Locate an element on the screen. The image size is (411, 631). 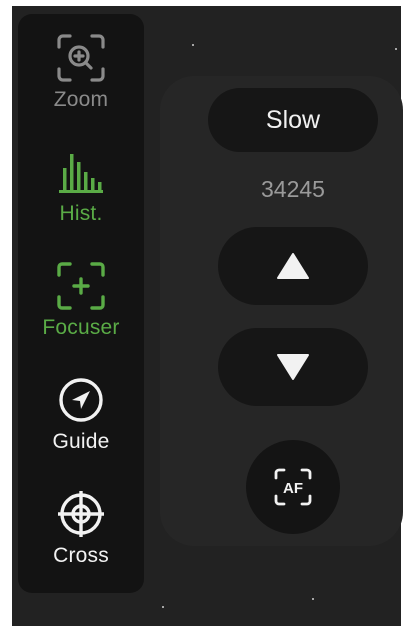
autofocus-button: AF is located at coordinates (293, 487).